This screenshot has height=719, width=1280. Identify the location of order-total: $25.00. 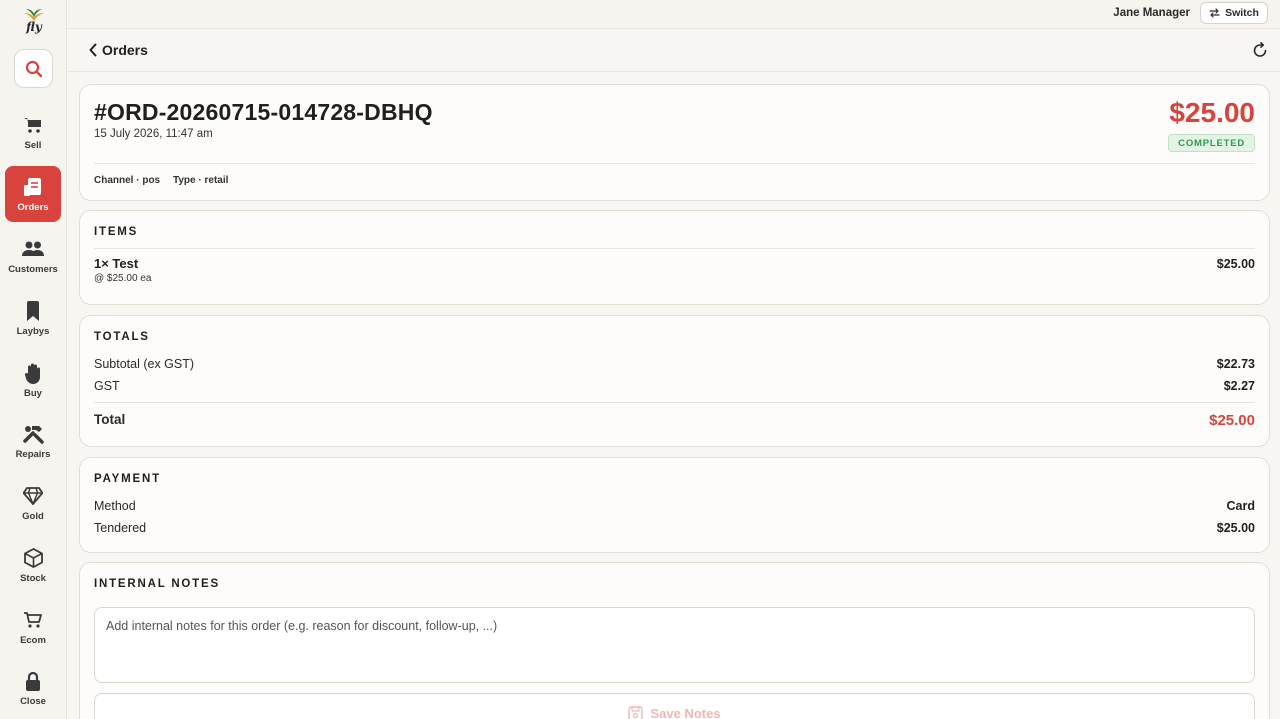
(1212, 112).